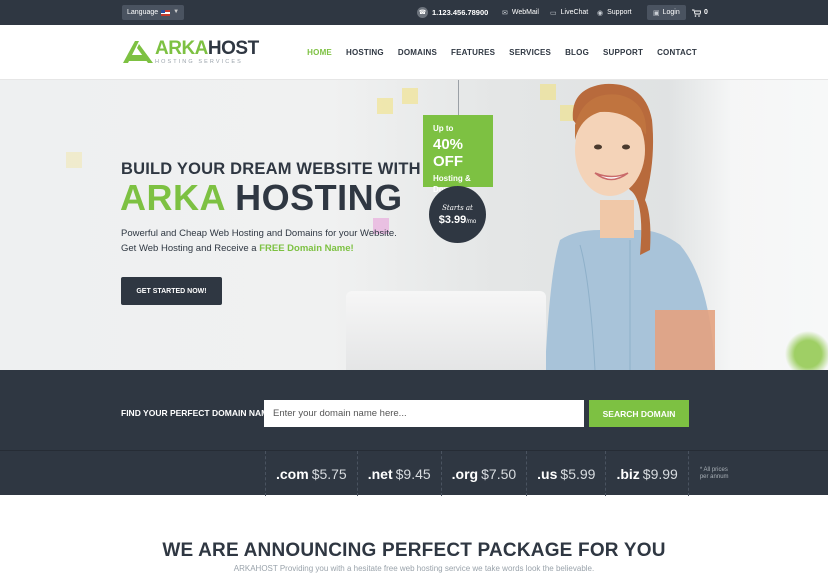 This screenshot has width=828, height=580. I want to click on tld-note-line1: * All prices, so click(713, 469).